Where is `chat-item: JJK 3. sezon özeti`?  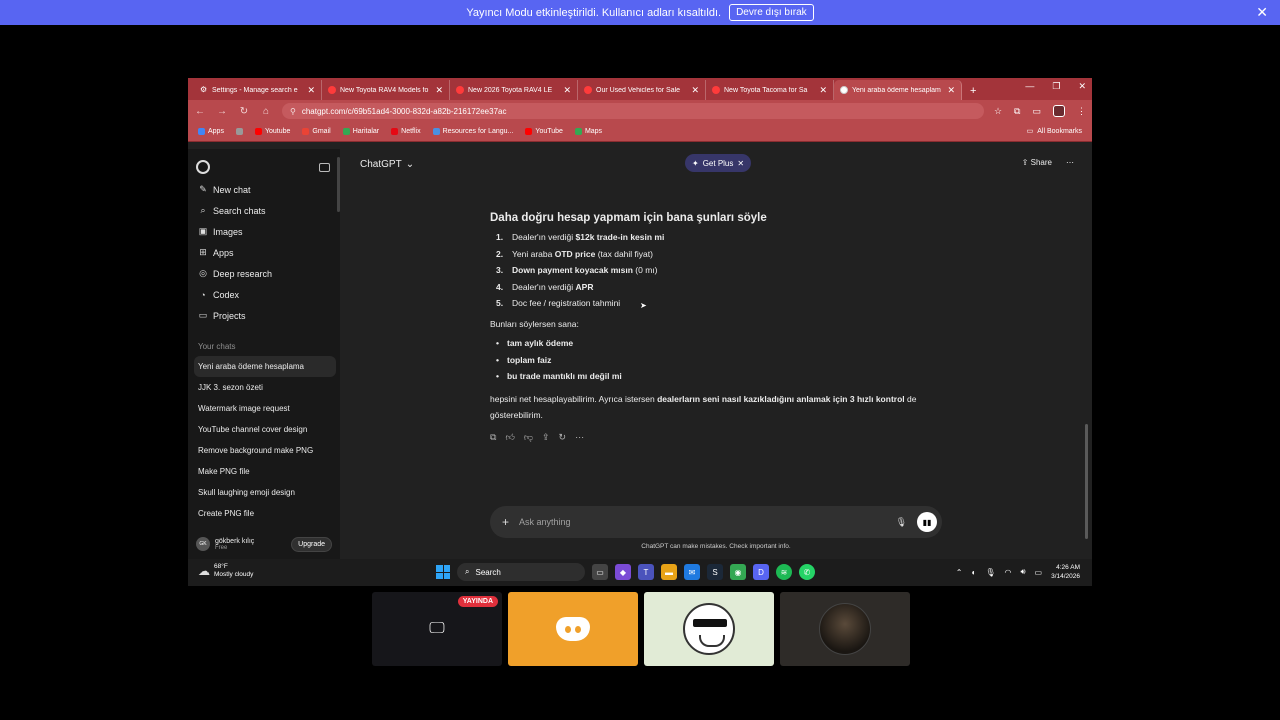
chat-item: JJK 3. sezon özeti is located at coordinates (265, 387).